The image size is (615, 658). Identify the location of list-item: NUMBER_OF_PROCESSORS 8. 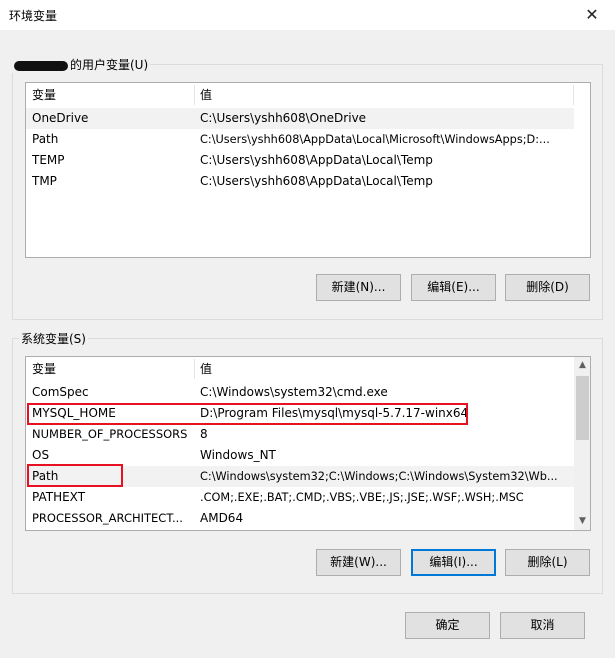
(300, 434).